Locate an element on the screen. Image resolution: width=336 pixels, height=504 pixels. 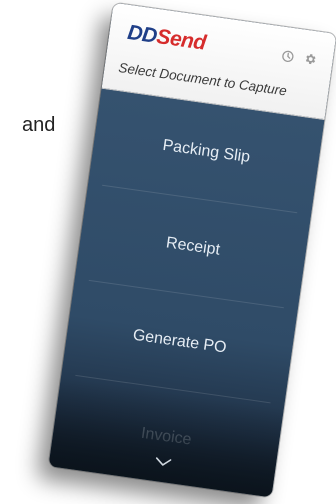
chevron-down-icon is located at coordinates (162, 463).